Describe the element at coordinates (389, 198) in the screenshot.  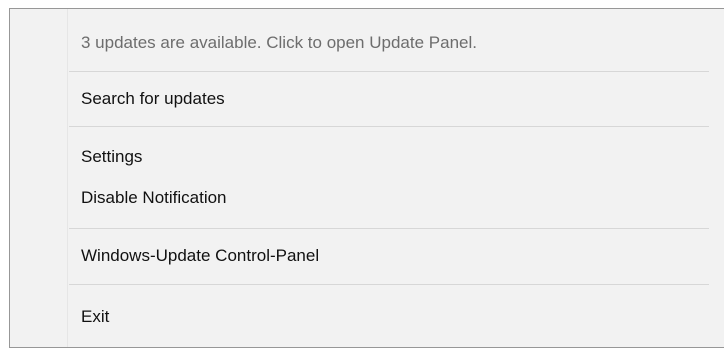
I see `menu-item-disable-notification: Disable Notification` at that location.